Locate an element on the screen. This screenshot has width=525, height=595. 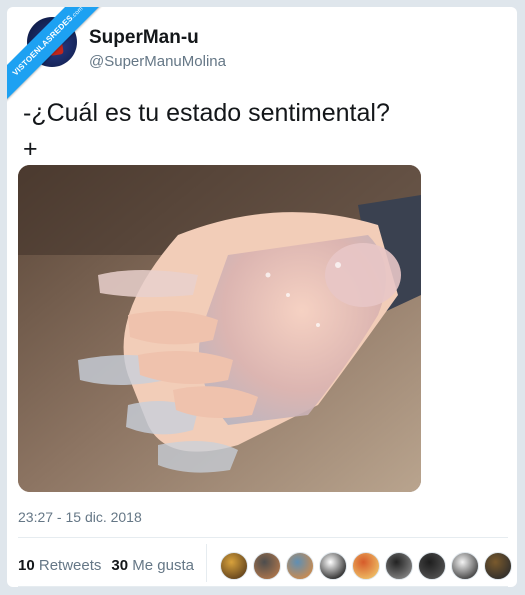
liker-avatars is located at coordinates (366, 566).